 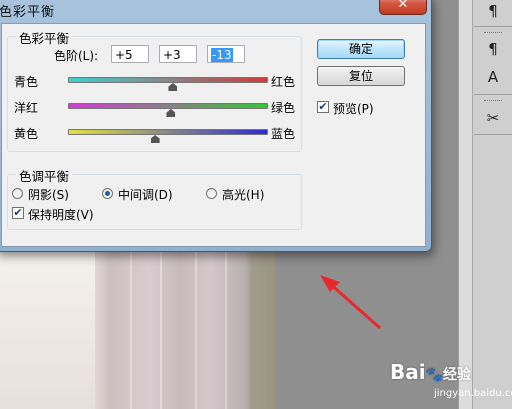 I want to click on tone-balance-group-title: 色调平衡, so click(x=44, y=175).